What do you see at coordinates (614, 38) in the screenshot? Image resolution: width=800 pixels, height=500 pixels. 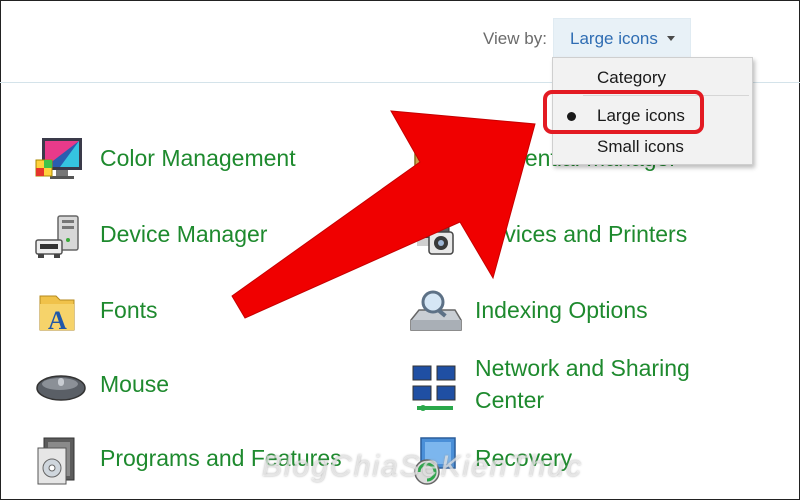 I see `view-by-value: Large icons` at bounding box center [614, 38].